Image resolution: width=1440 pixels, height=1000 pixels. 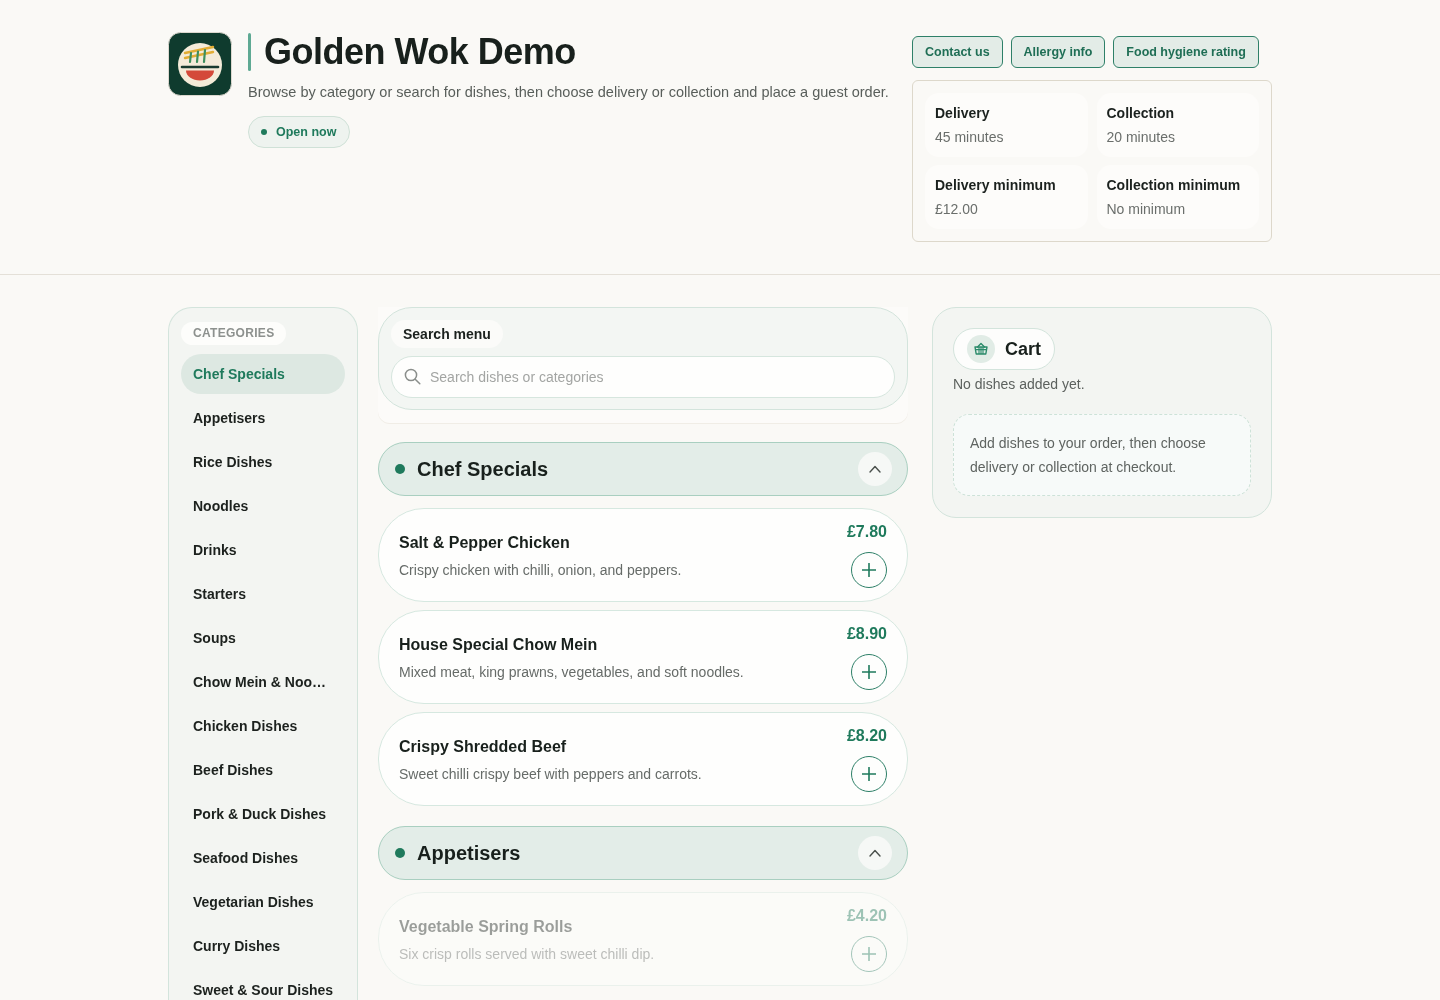 I want to click on category-item: Chef Specials, so click(x=263, y=374).